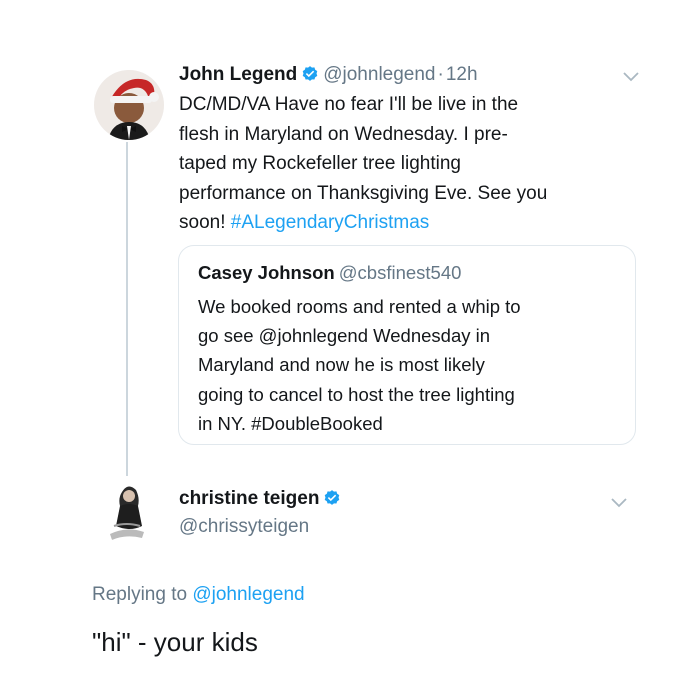 Image resolution: width=700 pixels, height=700 pixels. What do you see at coordinates (462, 74) in the screenshot?
I see `tweet-timestamp: 12h` at bounding box center [462, 74].